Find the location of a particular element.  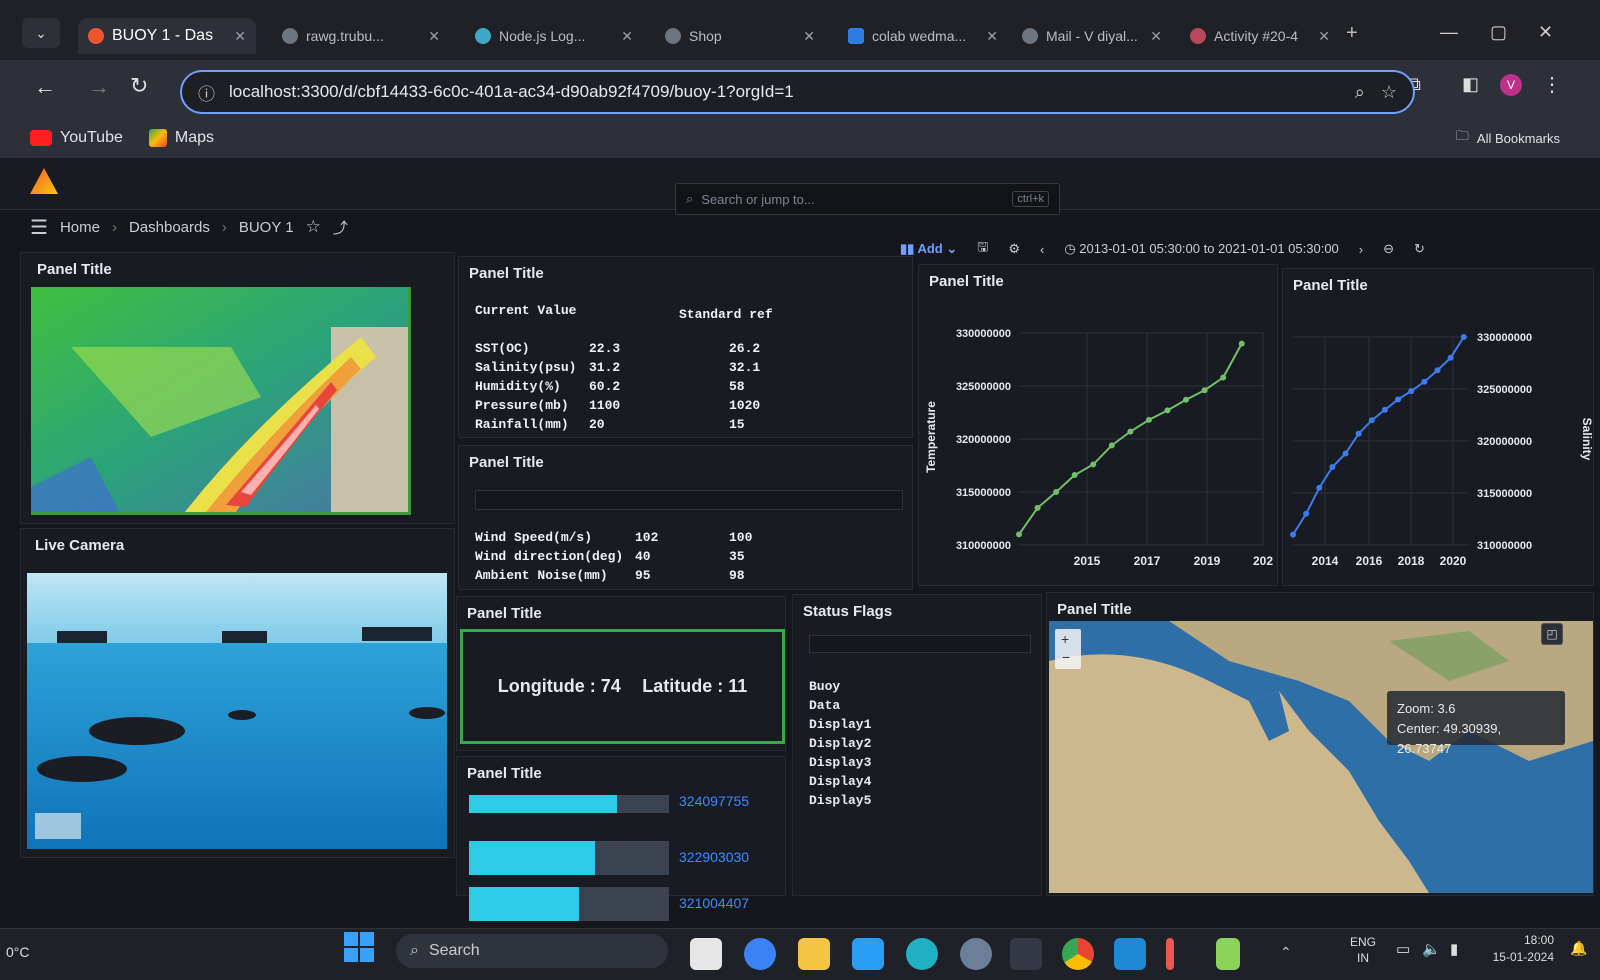

tab-search-chevron-icon: ⌄ is located at coordinates (41, 33).